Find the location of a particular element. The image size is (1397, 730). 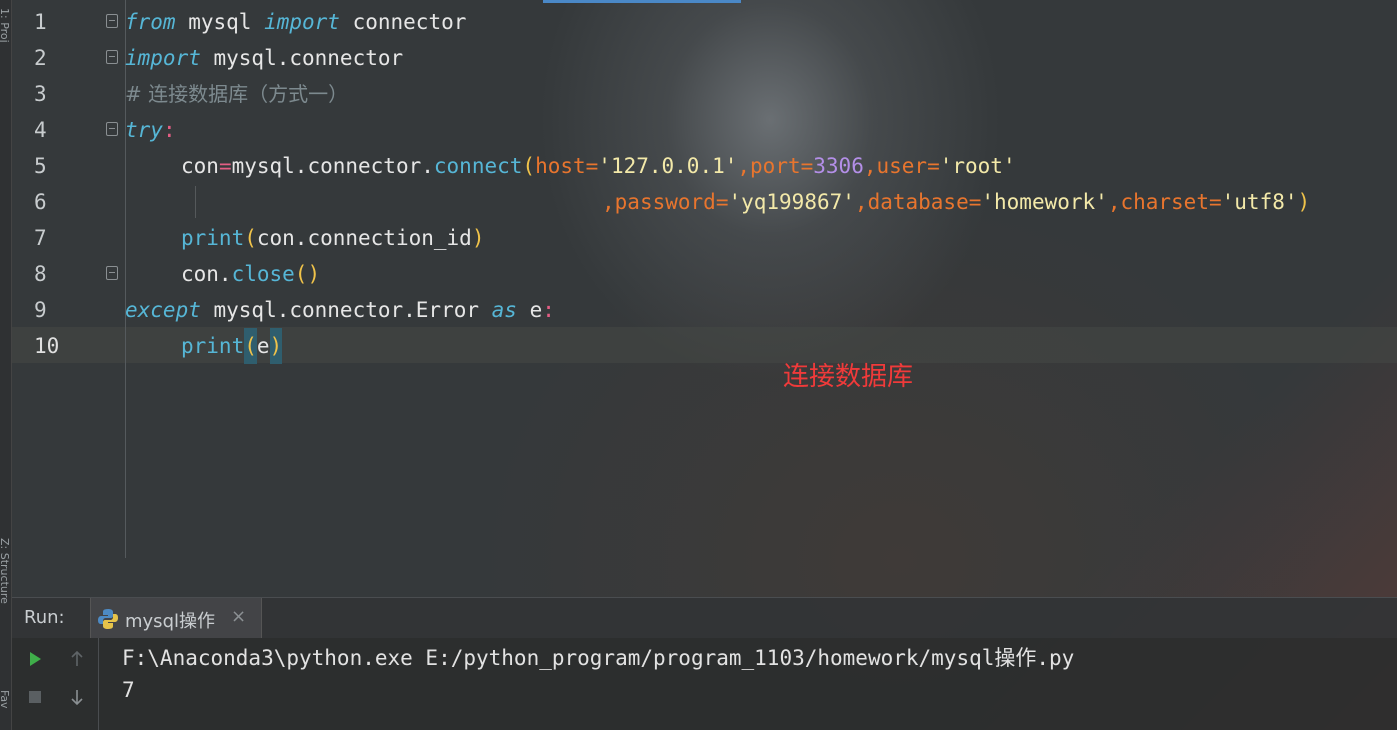

project-tool-label: 1: Proj is located at coordinates (5, 25).